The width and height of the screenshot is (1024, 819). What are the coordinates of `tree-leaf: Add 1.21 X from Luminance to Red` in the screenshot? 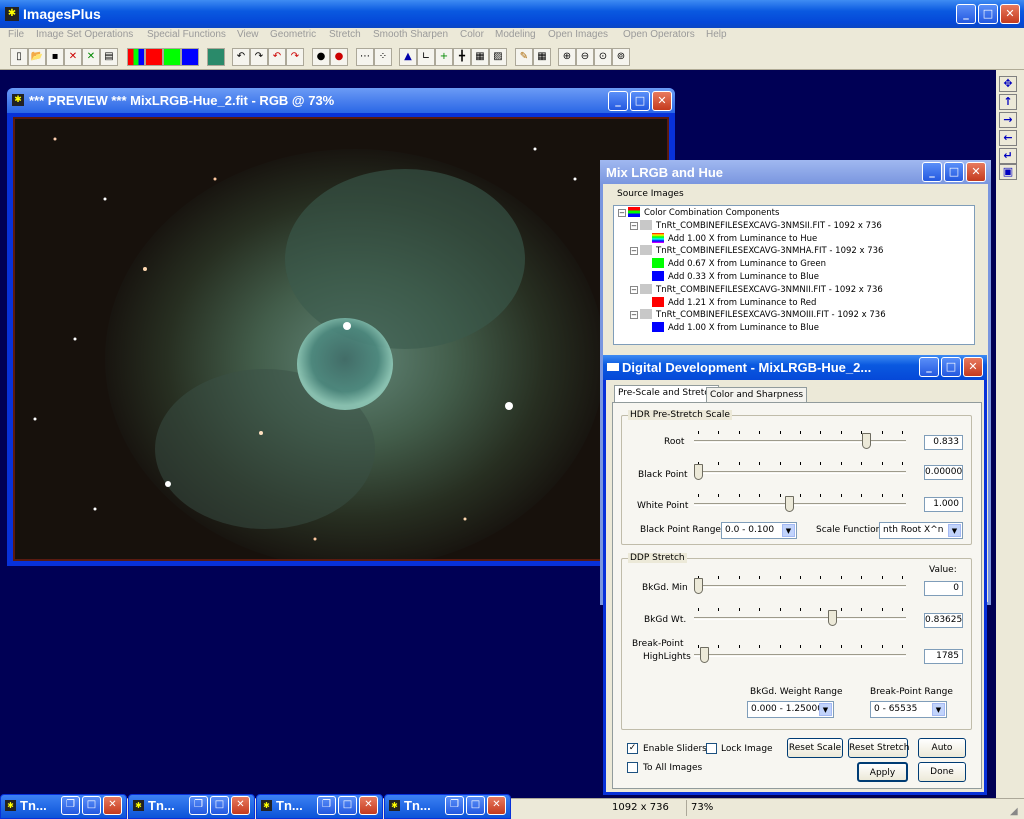 It's located at (729, 303).